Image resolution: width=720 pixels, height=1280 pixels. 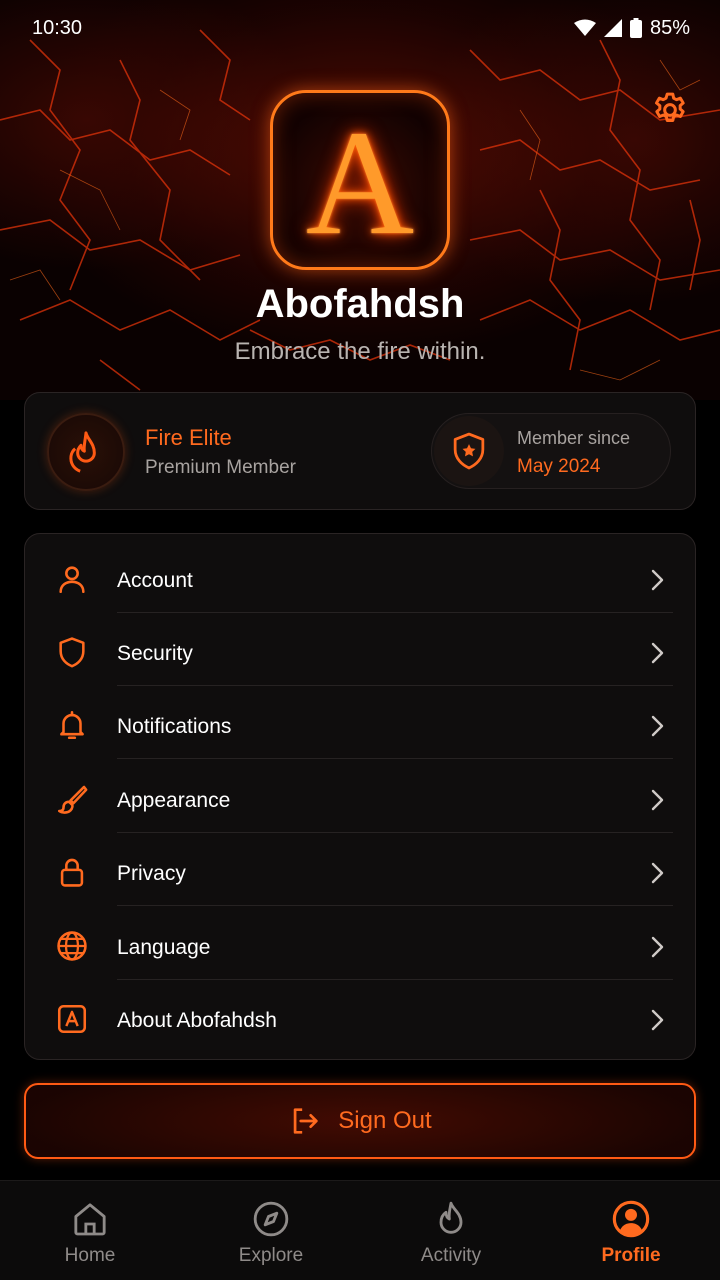 I want to click on logout-icon, so click(x=306, y=1121).